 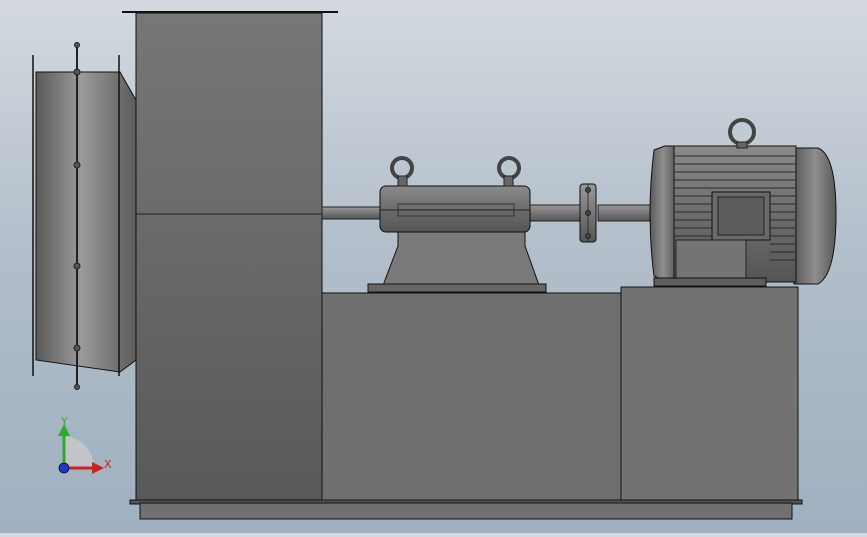 I want to click on base-frame, so click(x=466, y=509).